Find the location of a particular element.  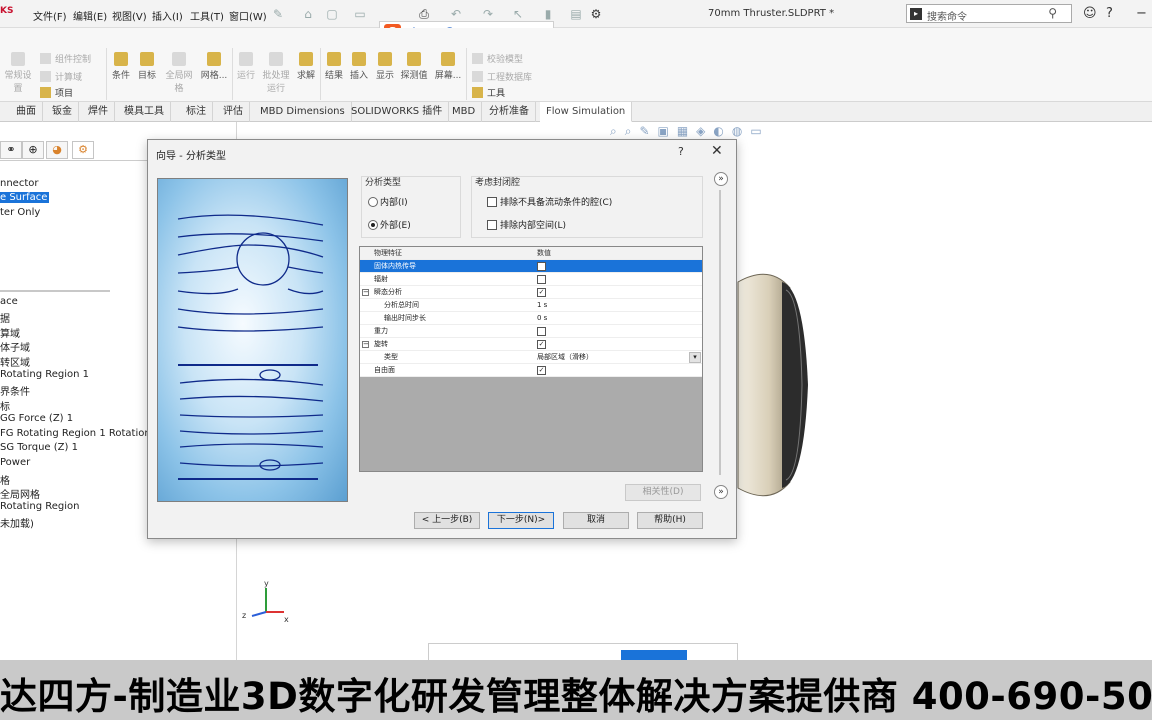

table-row: 输出时间步长 0 s is located at coordinates (531, 318).